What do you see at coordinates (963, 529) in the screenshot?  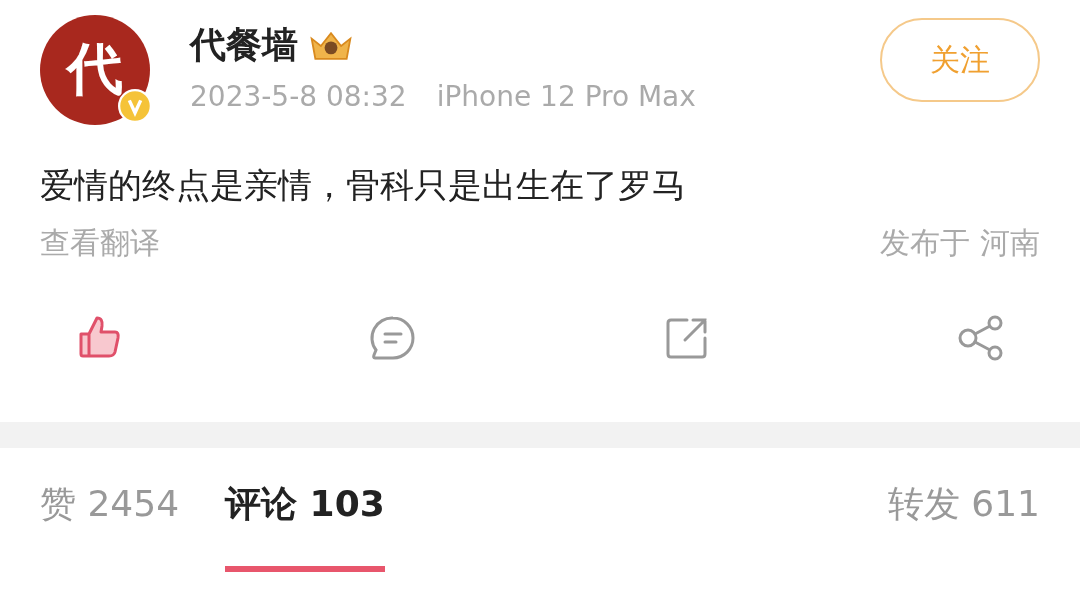 I see `tab: 转发 611` at bounding box center [963, 529].